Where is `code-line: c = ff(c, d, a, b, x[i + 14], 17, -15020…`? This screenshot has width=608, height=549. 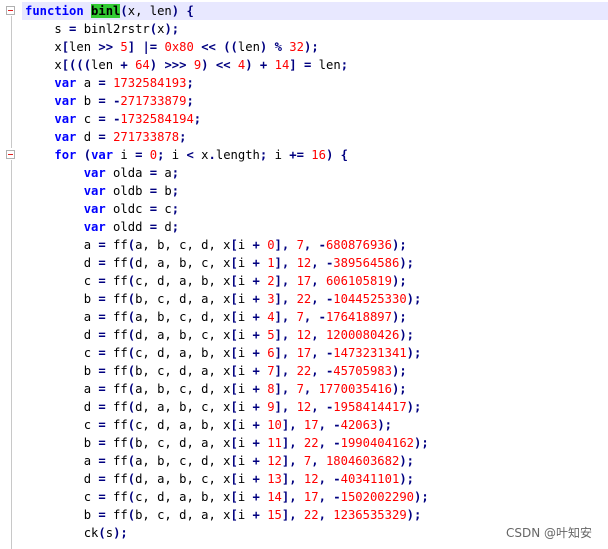 code-line: c = ff(c, d, a, b, x[i + 14], 17, -15020… is located at coordinates (227, 497).